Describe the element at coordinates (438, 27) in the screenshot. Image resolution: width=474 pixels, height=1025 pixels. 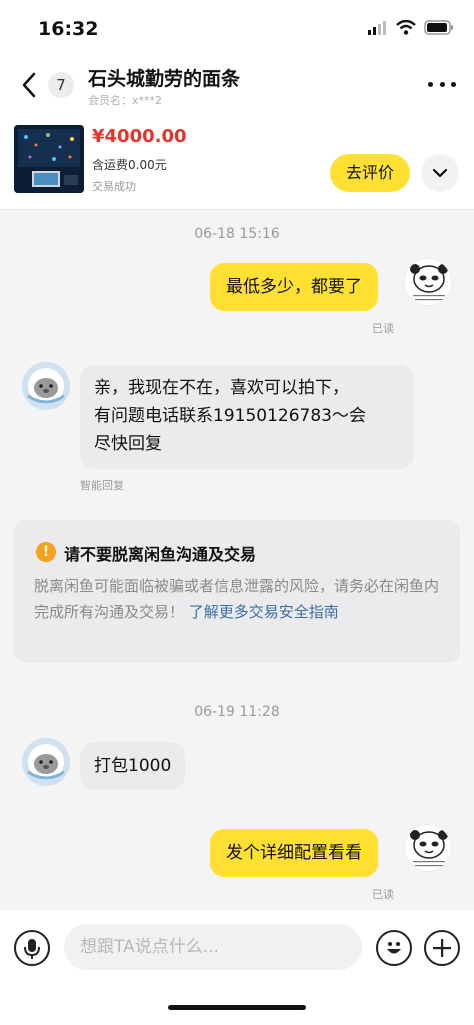
I see `battery-icon` at that location.